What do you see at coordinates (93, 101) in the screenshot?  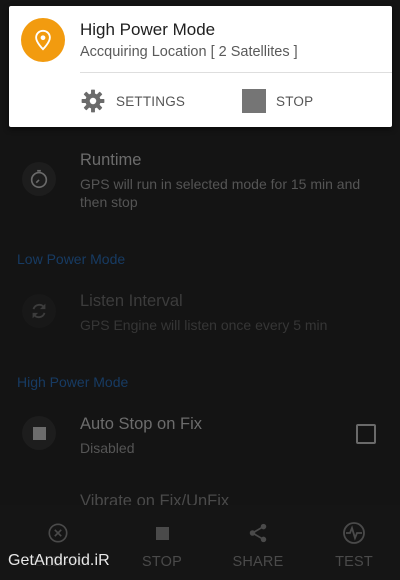 I see `gear-icon` at bounding box center [93, 101].